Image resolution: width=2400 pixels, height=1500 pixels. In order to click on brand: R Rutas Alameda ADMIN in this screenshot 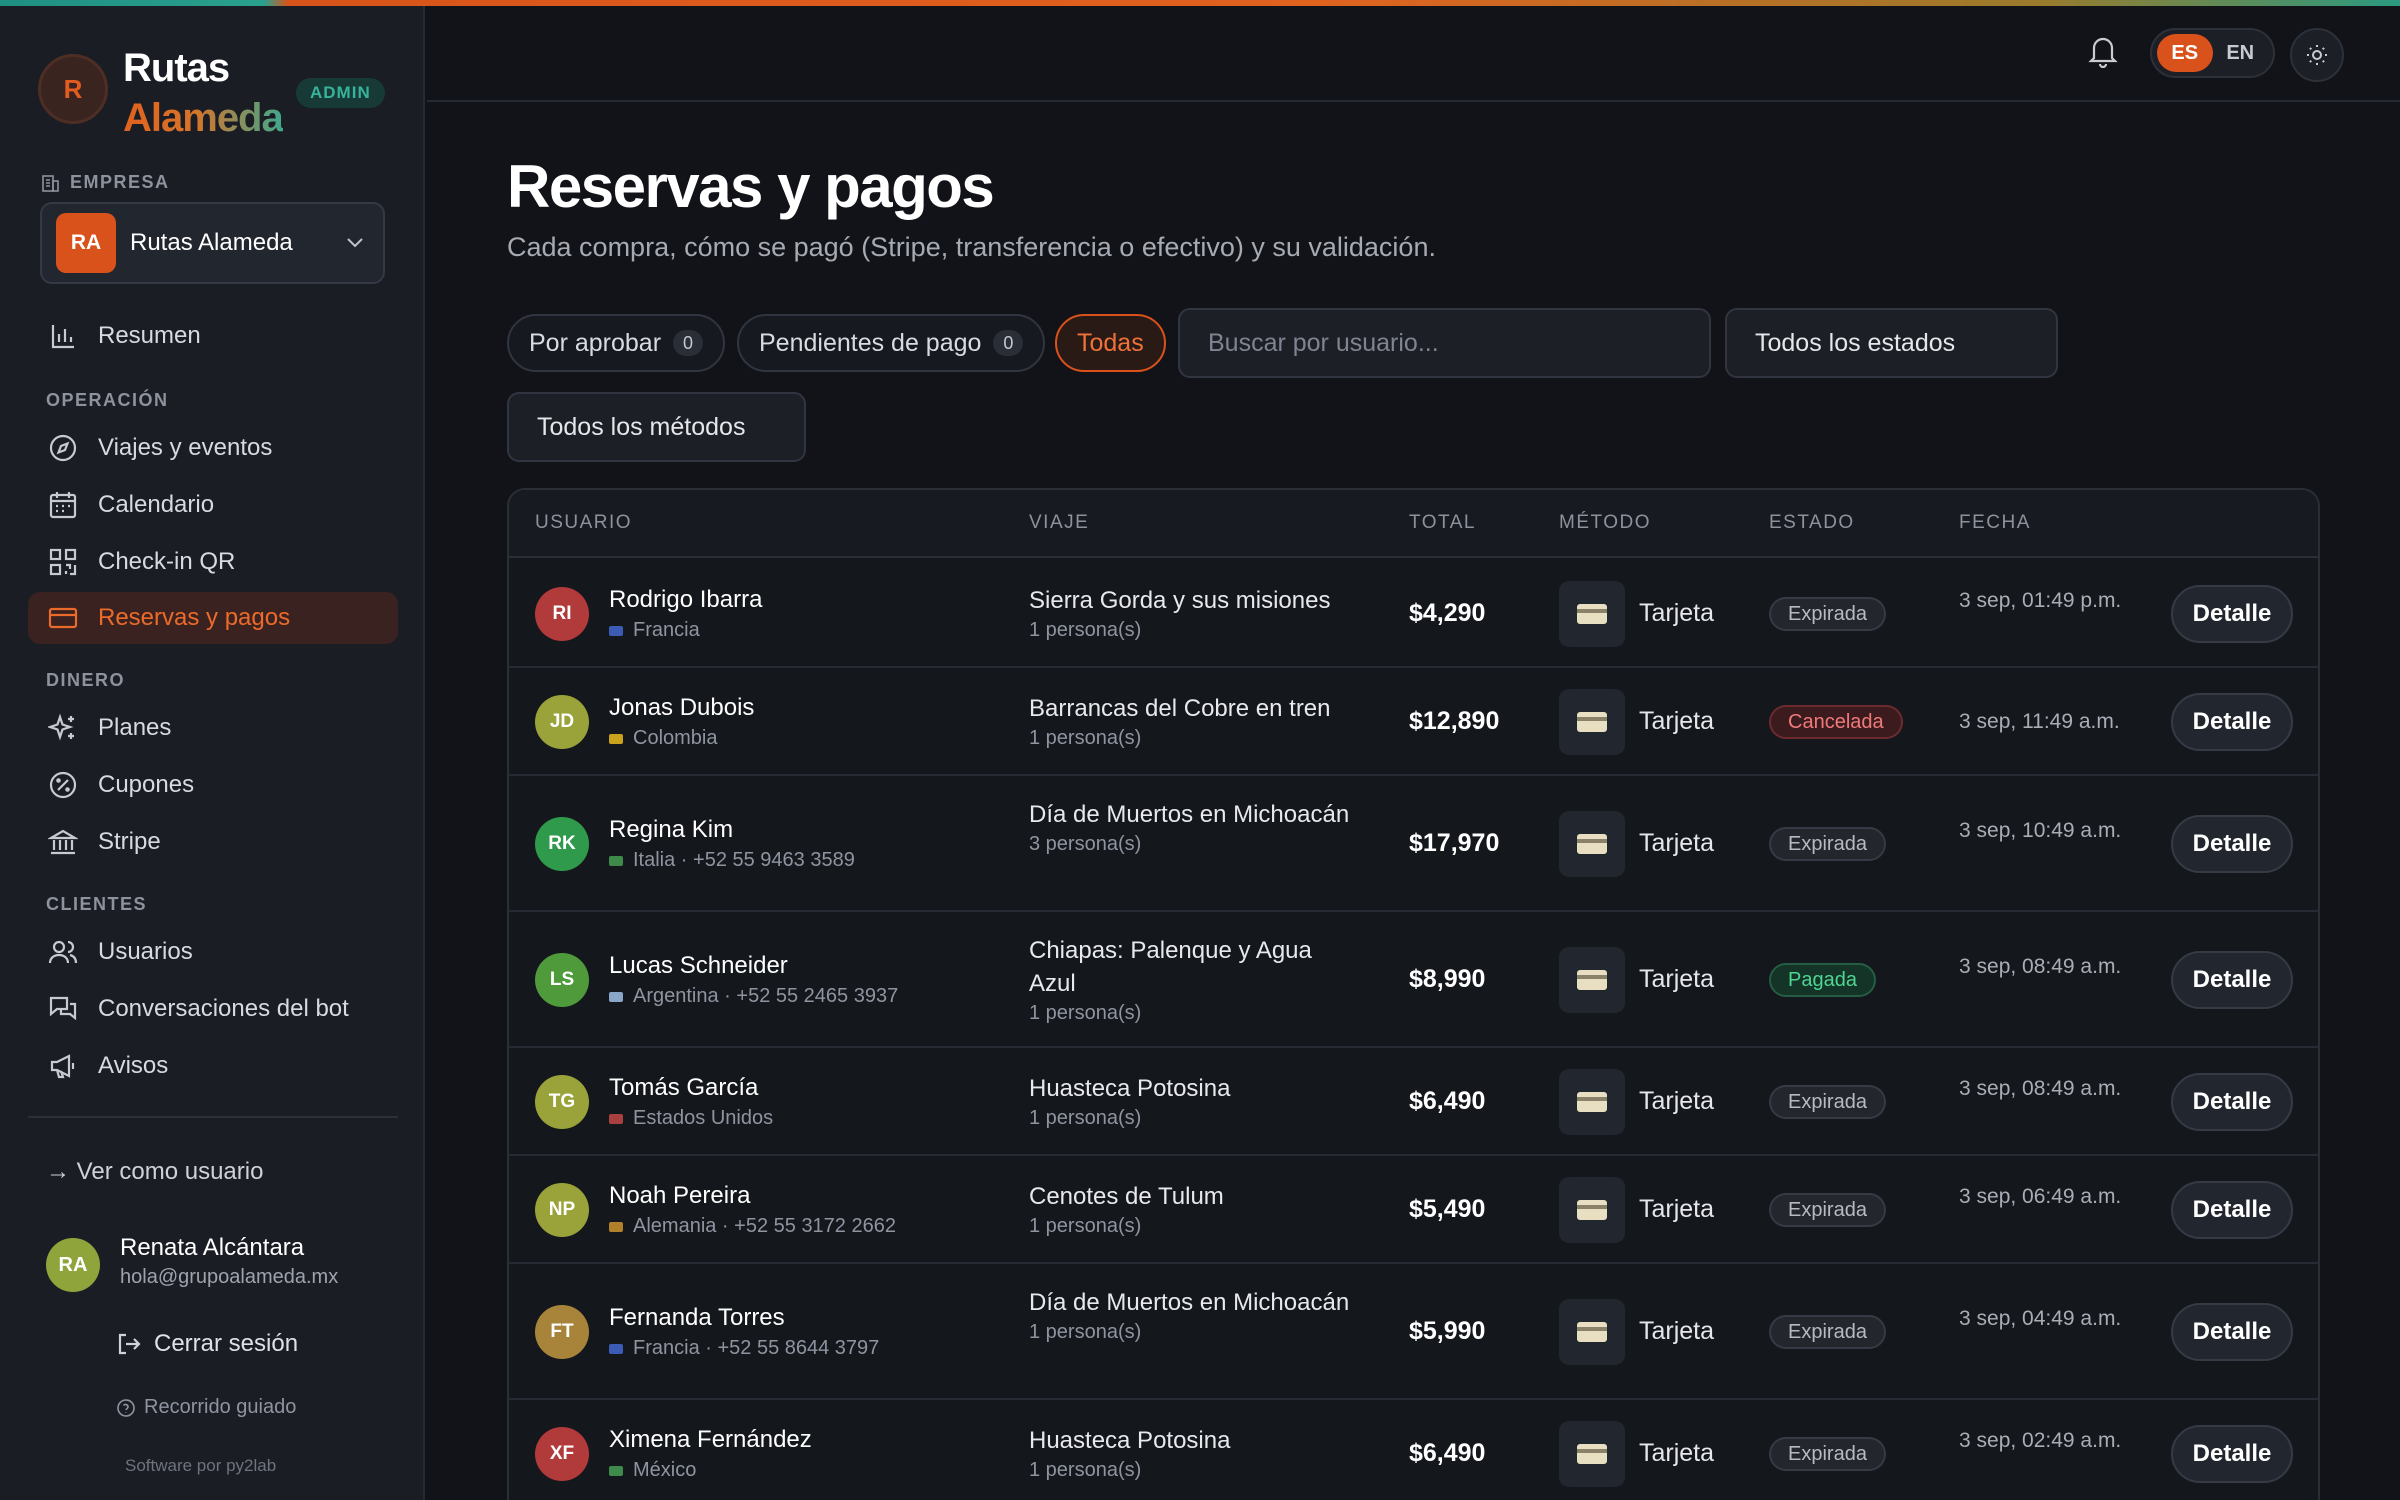, I will do `click(213, 94)`.